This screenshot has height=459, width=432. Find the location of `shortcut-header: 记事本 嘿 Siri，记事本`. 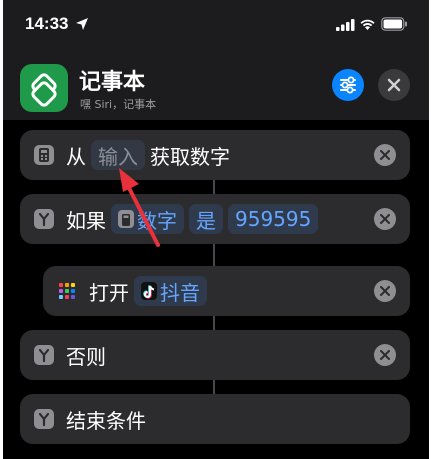

shortcut-header: 记事本 嘿 Siri，记事本 is located at coordinates (216, 86).